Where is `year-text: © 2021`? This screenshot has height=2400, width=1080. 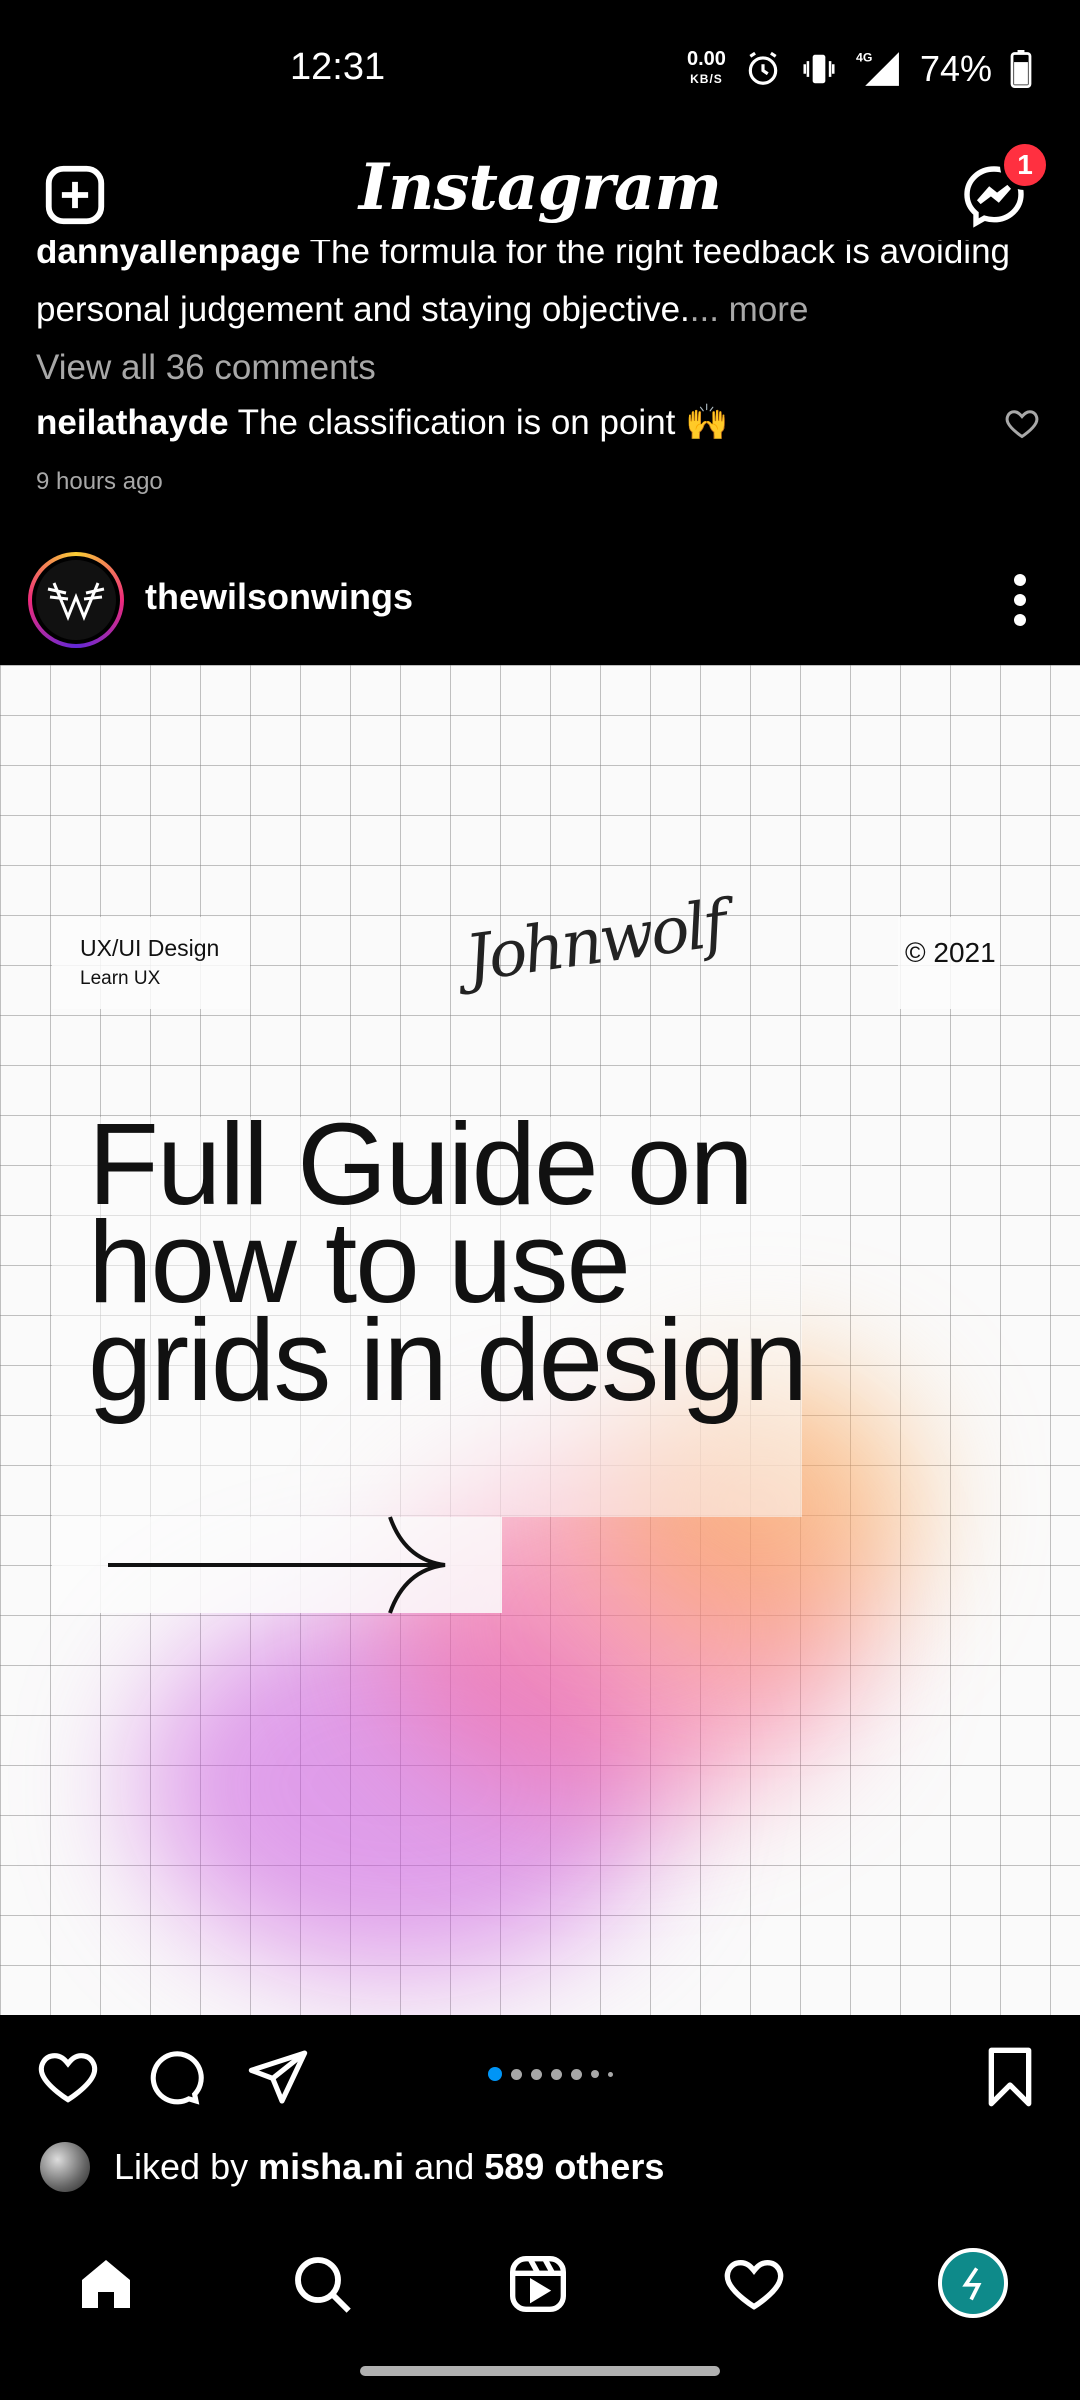
year-text: © 2021 is located at coordinates (950, 952).